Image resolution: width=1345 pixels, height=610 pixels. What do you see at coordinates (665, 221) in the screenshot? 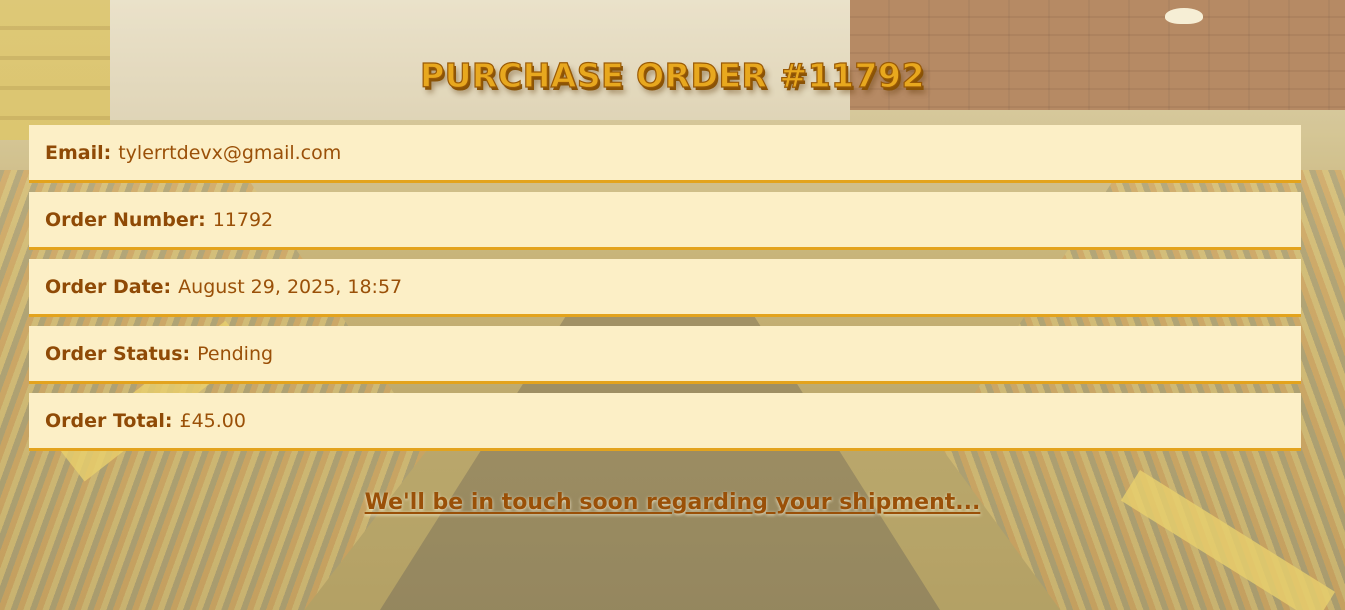
I see `order-row-number: Order Number: 11792` at bounding box center [665, 221].